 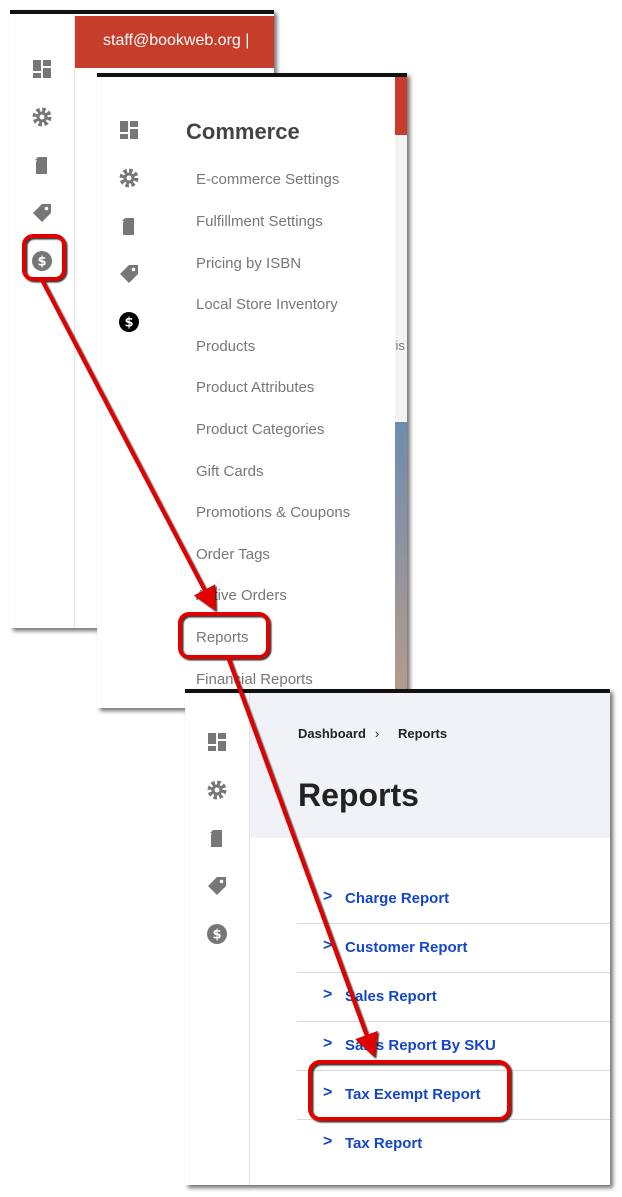 I want to click on report-charge: > Charge Report, so click(x=453, y=899).